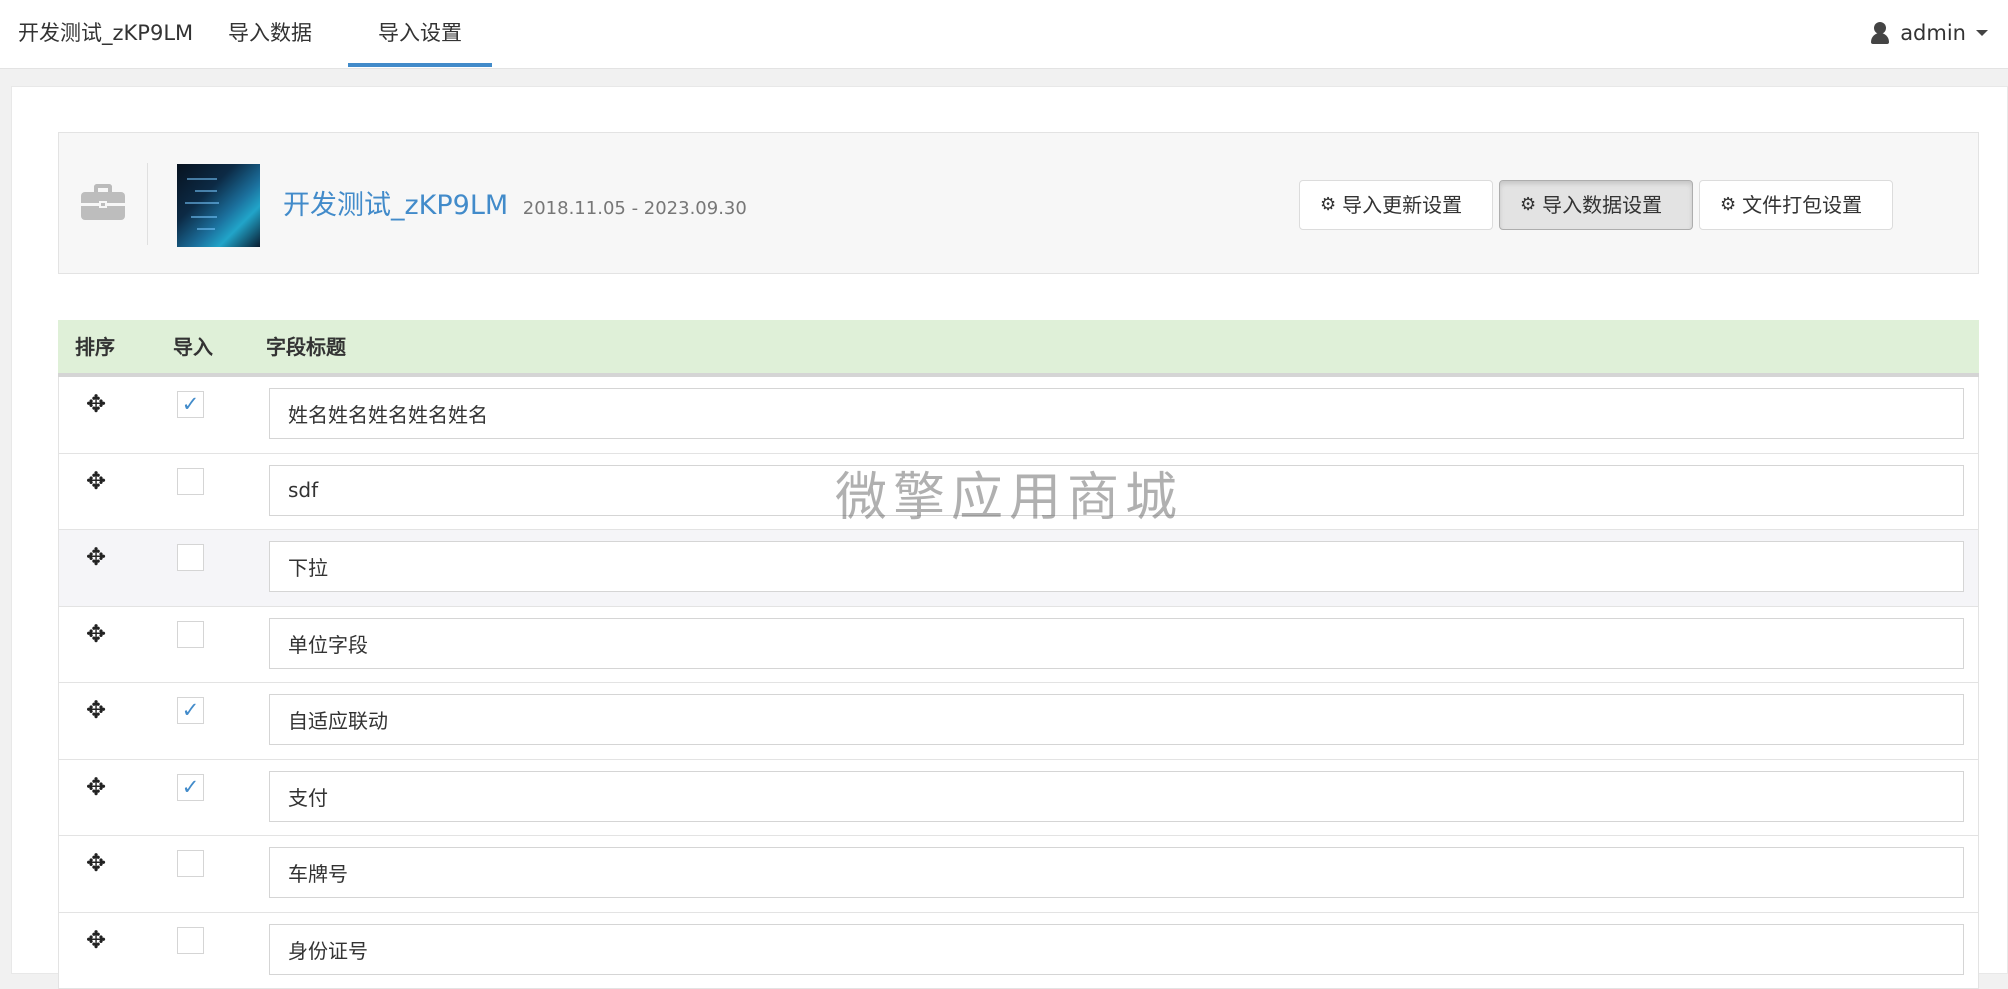 The height and width of the screenshot is (989, 2008). Describe the element at coordinates (147, 204) in the screenshot. I see `header-divider` at that location.